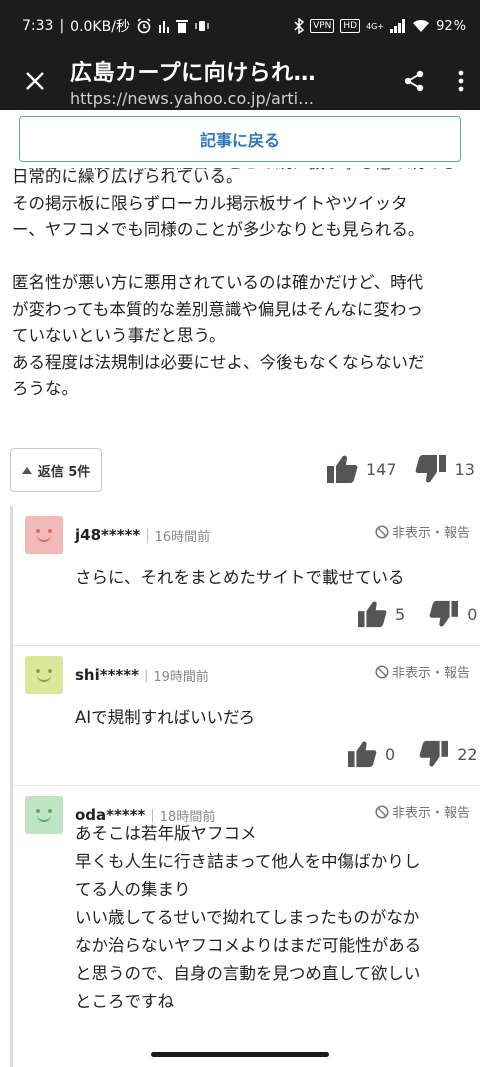  I want to click on comment-line: ていないという事だと思う。, so click(119, 335).